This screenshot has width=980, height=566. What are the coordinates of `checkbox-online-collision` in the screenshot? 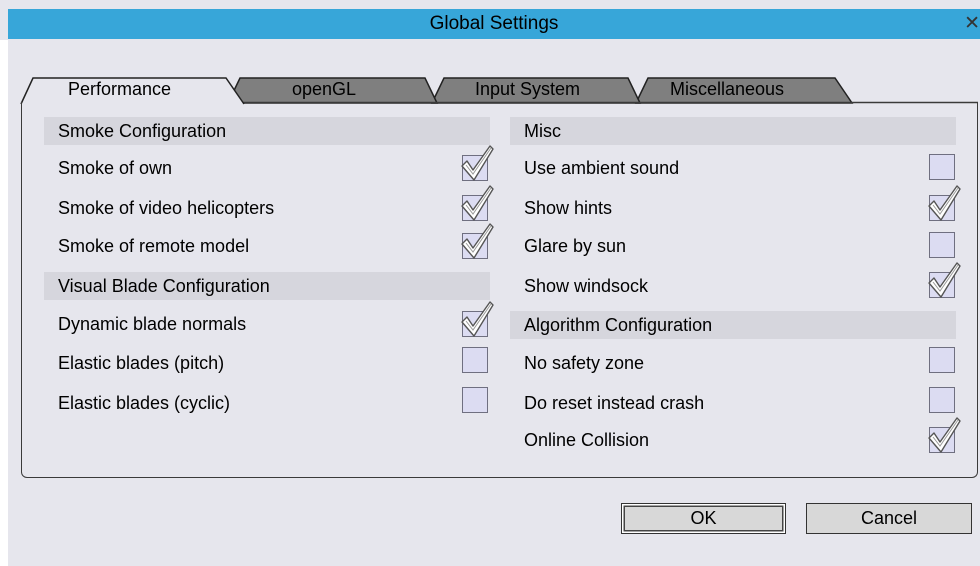 It's located at (944, 435).